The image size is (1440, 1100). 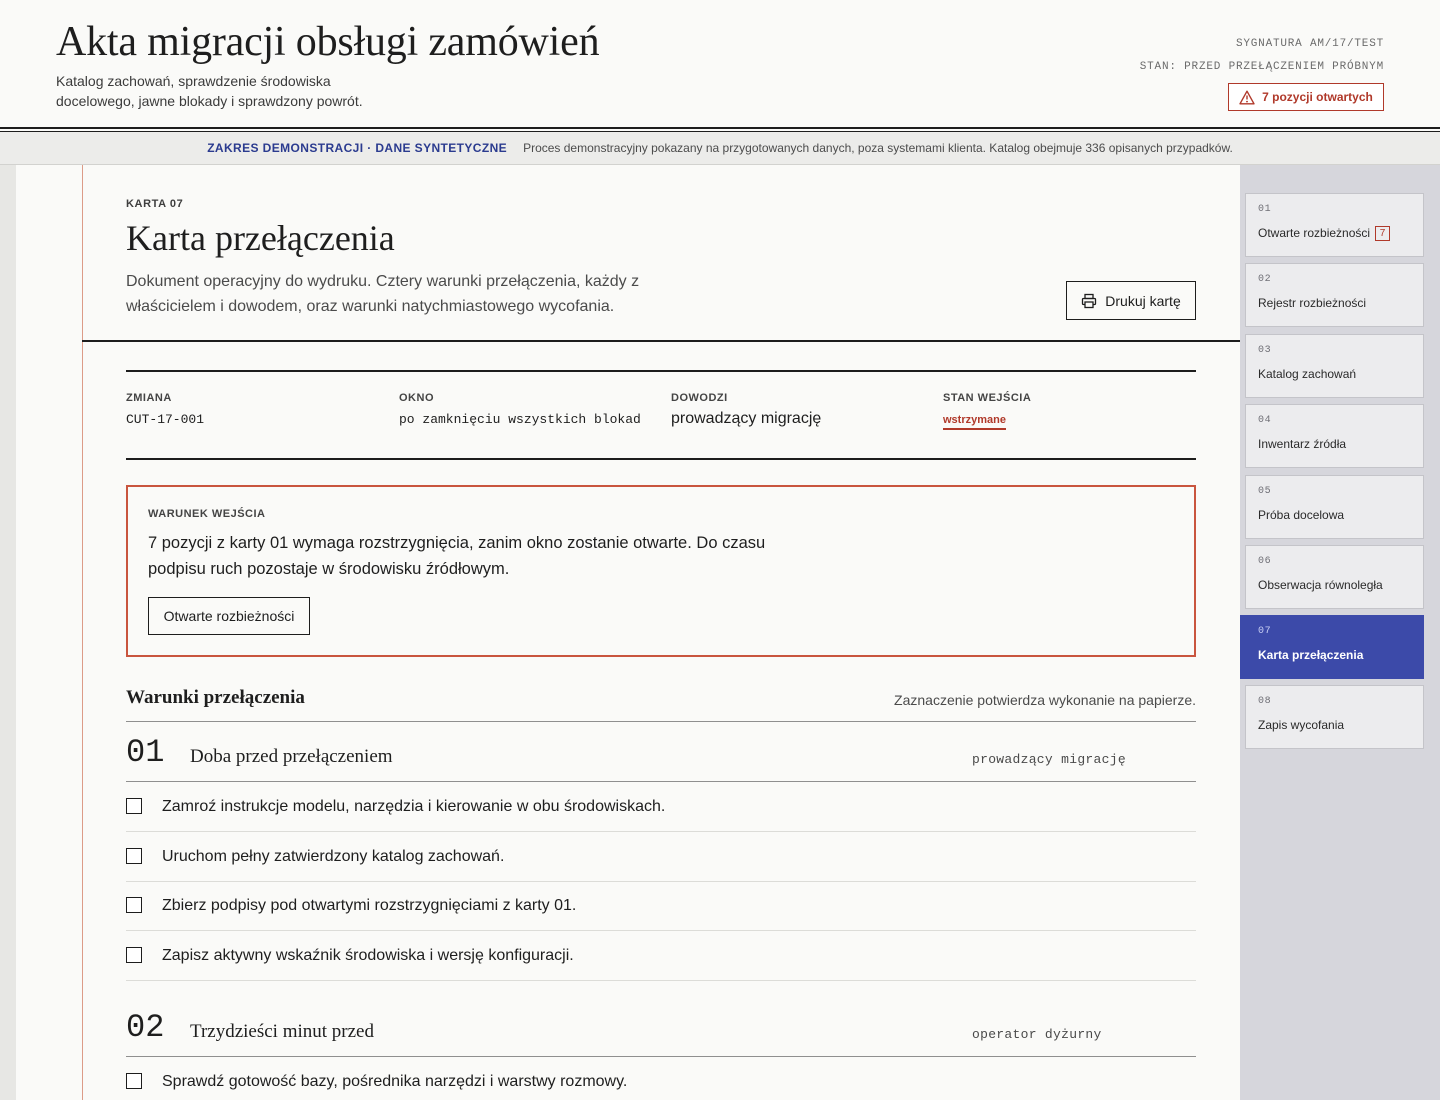 What do you see at coordinates (82, 632) in the screenshot?
I see `margin-rule` at bounding box center [82, 632].